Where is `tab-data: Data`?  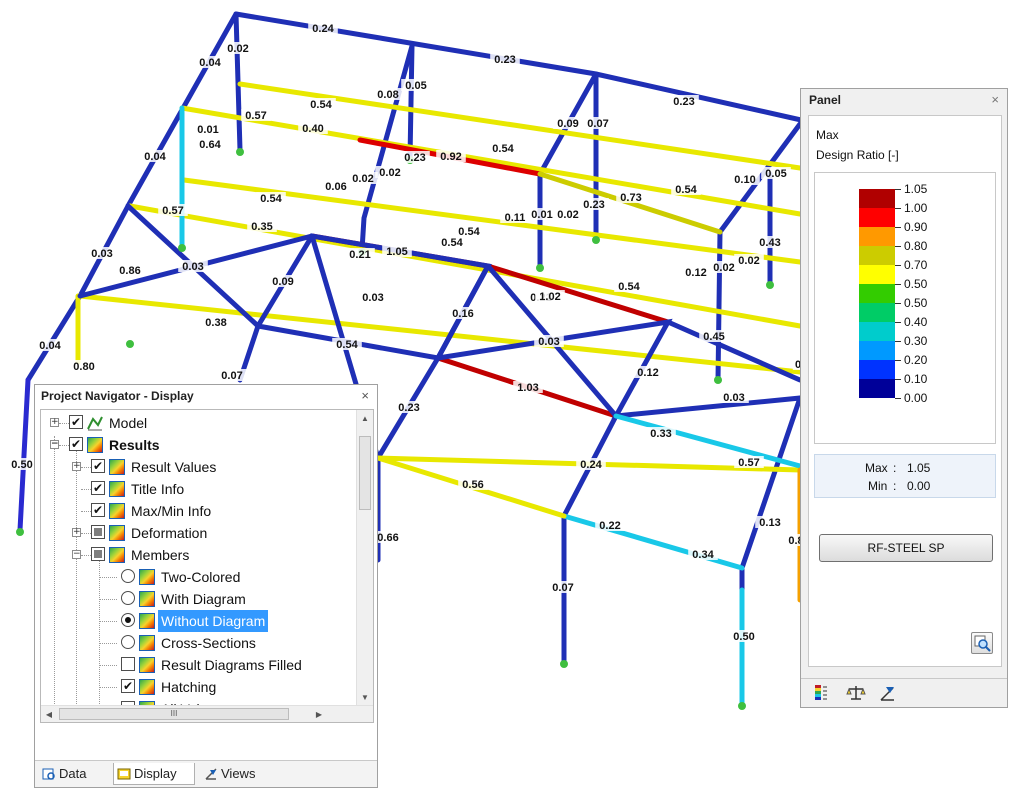 tab-data: Data is located at coordinates (71, 774).